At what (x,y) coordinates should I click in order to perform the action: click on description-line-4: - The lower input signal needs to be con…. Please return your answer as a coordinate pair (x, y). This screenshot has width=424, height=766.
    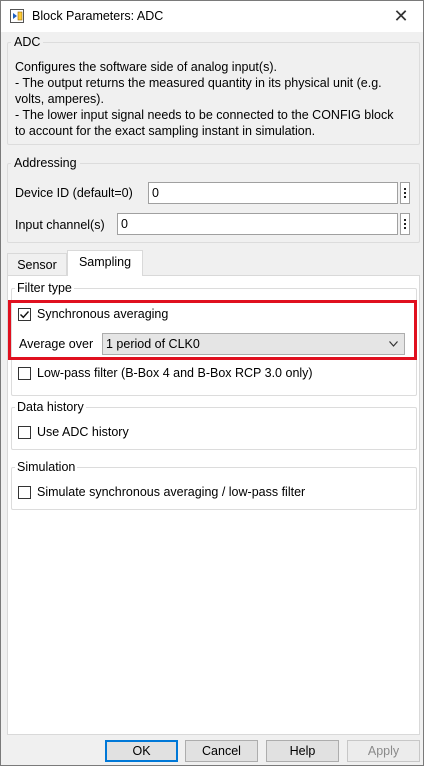
    Looking at the image, I should click on (204, 115).